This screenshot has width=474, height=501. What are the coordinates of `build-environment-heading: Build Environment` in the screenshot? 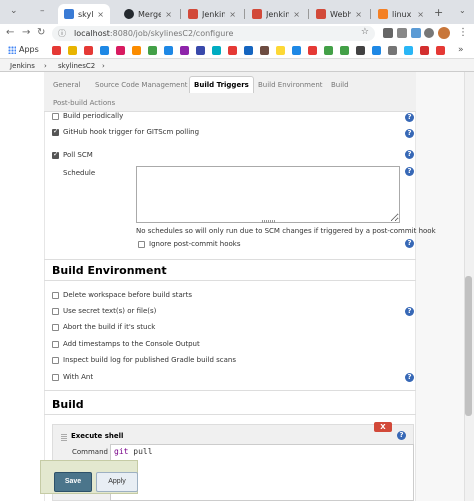 It's located at (109, 270).